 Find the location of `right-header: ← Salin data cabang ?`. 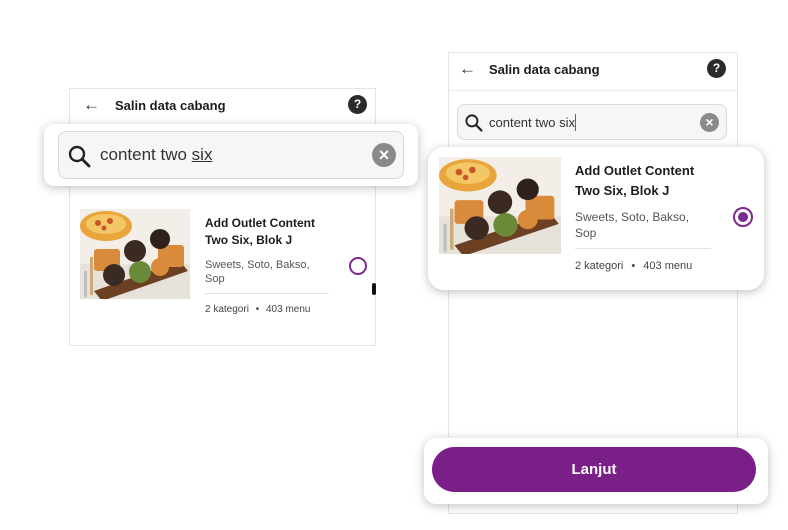

right-header: ← Salin data cabang ? is located at coordinates (593, 69).